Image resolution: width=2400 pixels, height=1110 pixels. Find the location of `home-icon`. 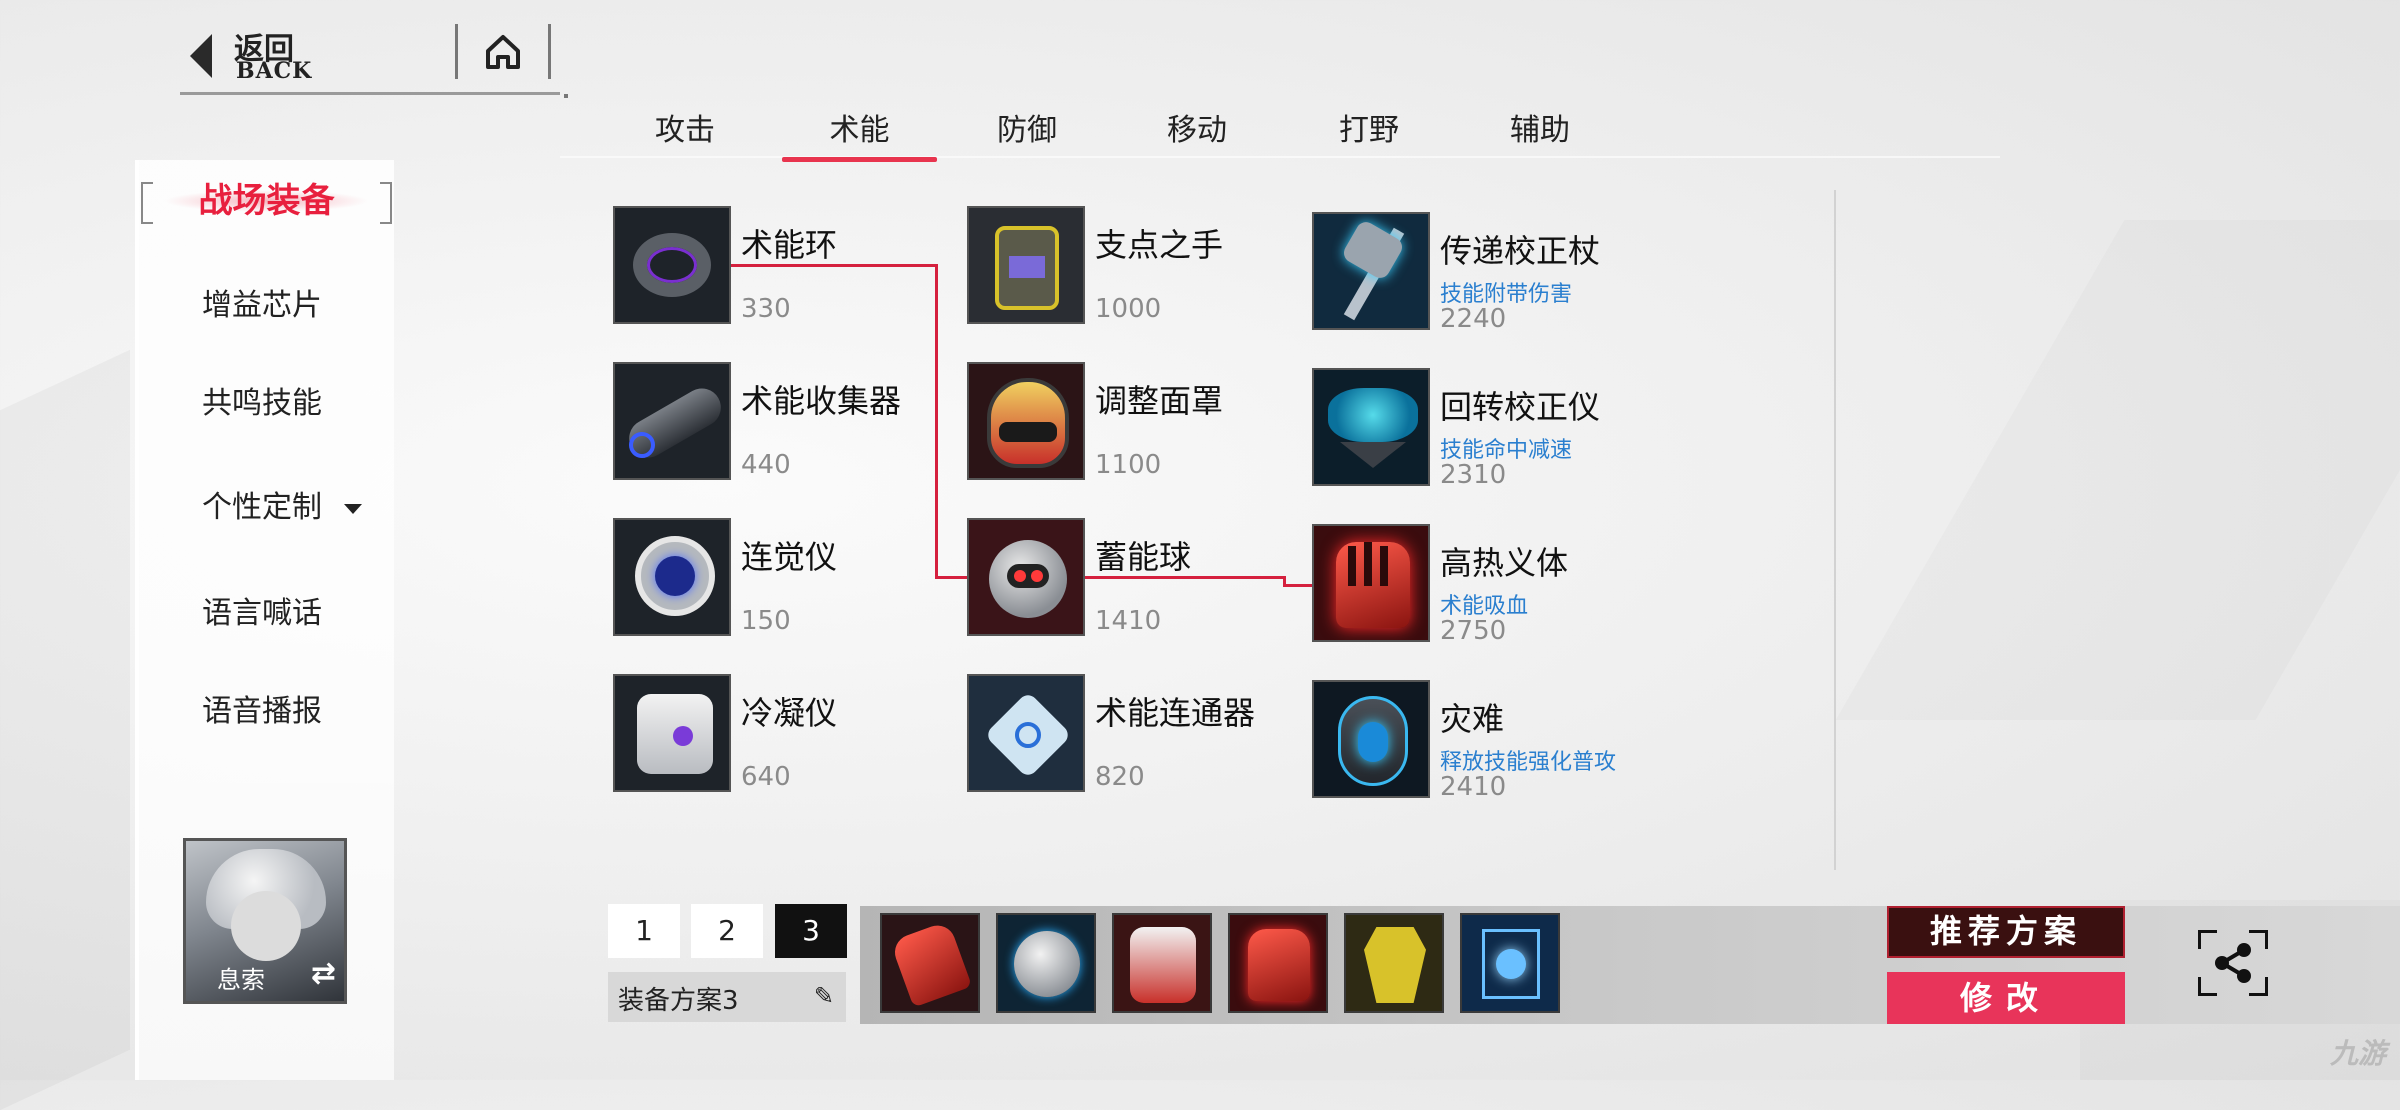

home-icon is located at coordinates (503, 52).